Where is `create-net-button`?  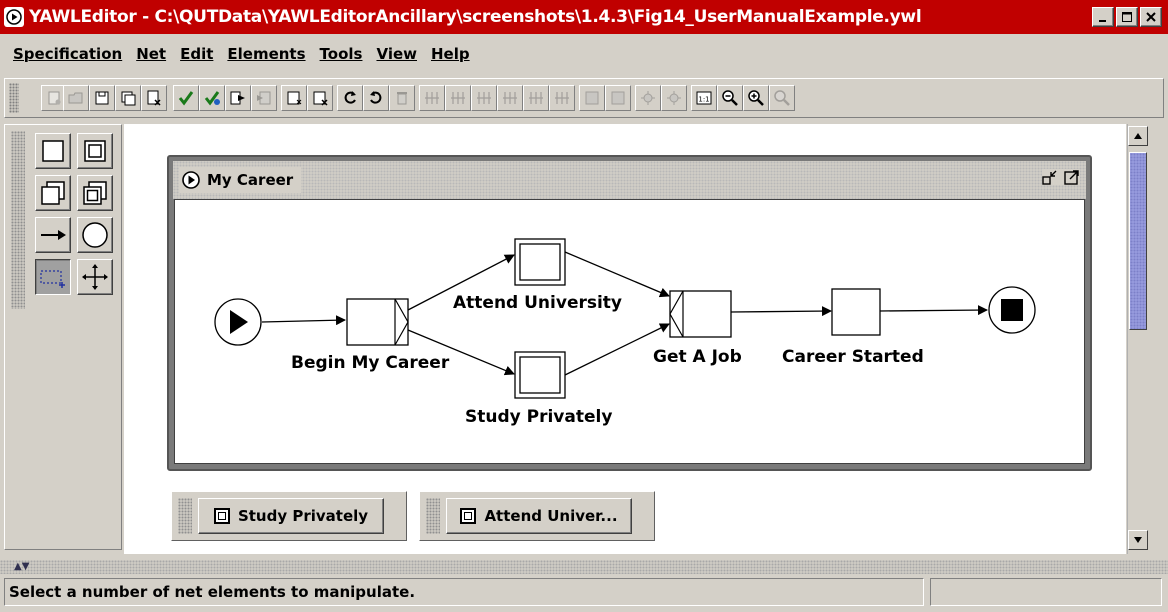
create-net-button is located at coordinates (294, 98).